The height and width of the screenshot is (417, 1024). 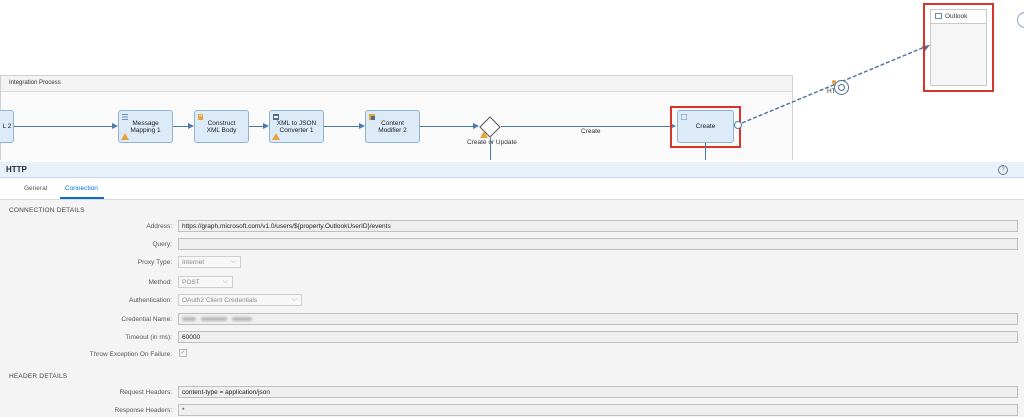 What do you see at coordinates (82, 198) in the screenshot?
I see `active-tab-indicator` at bounding box center [82, 198].